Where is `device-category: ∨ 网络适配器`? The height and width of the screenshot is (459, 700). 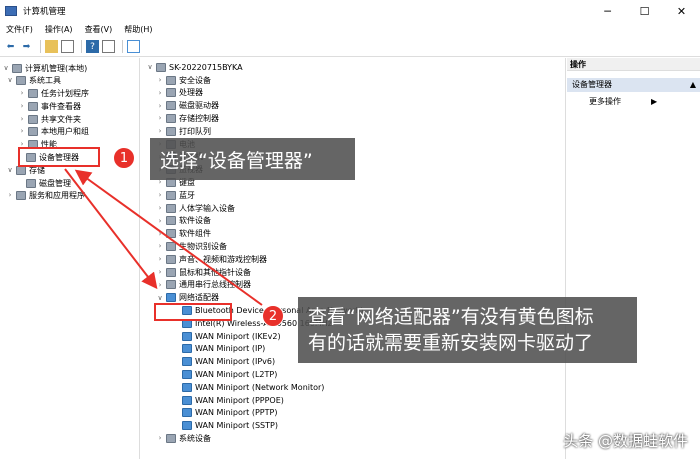 device-category: ∨ 网络适配器 is located at coordinates (187, 298).